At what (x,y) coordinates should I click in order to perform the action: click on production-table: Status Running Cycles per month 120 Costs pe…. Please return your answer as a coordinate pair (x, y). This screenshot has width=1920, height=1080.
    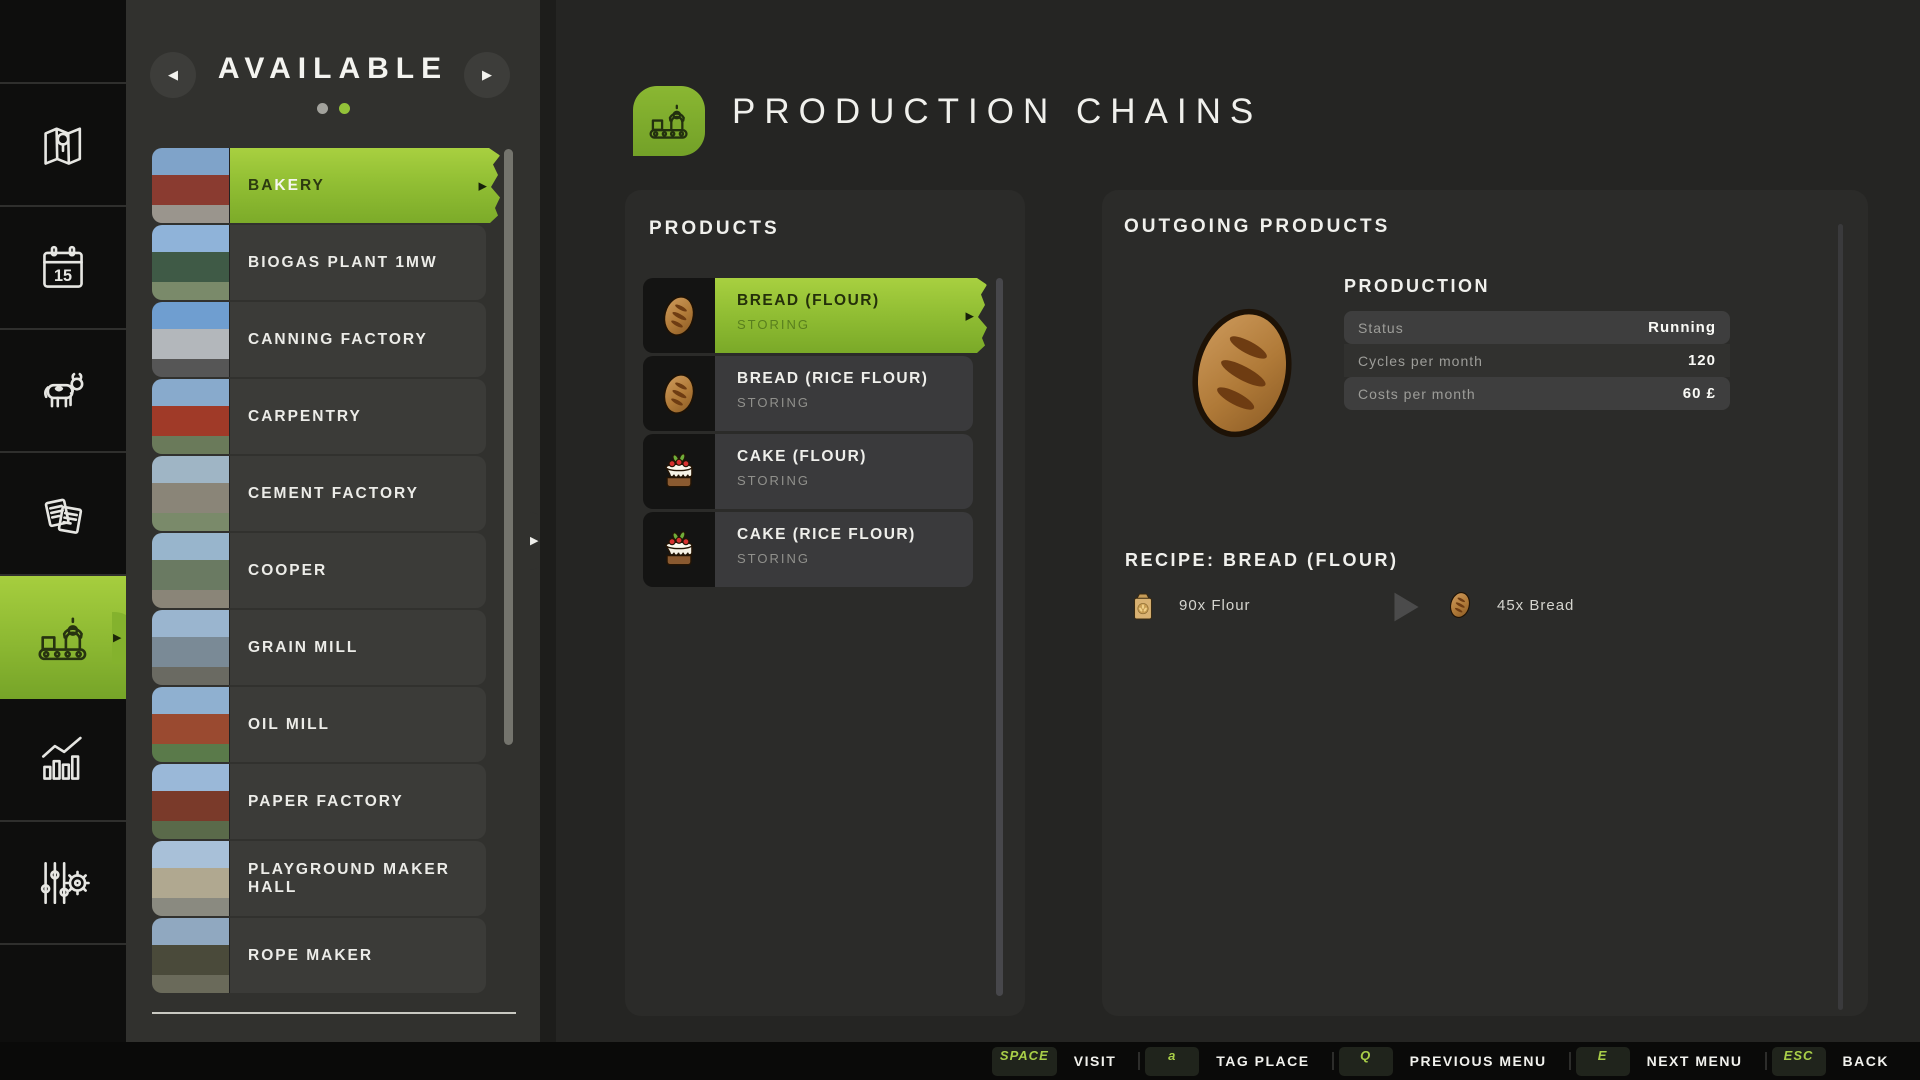
    Looking at the image, I should click on (1537, 360).